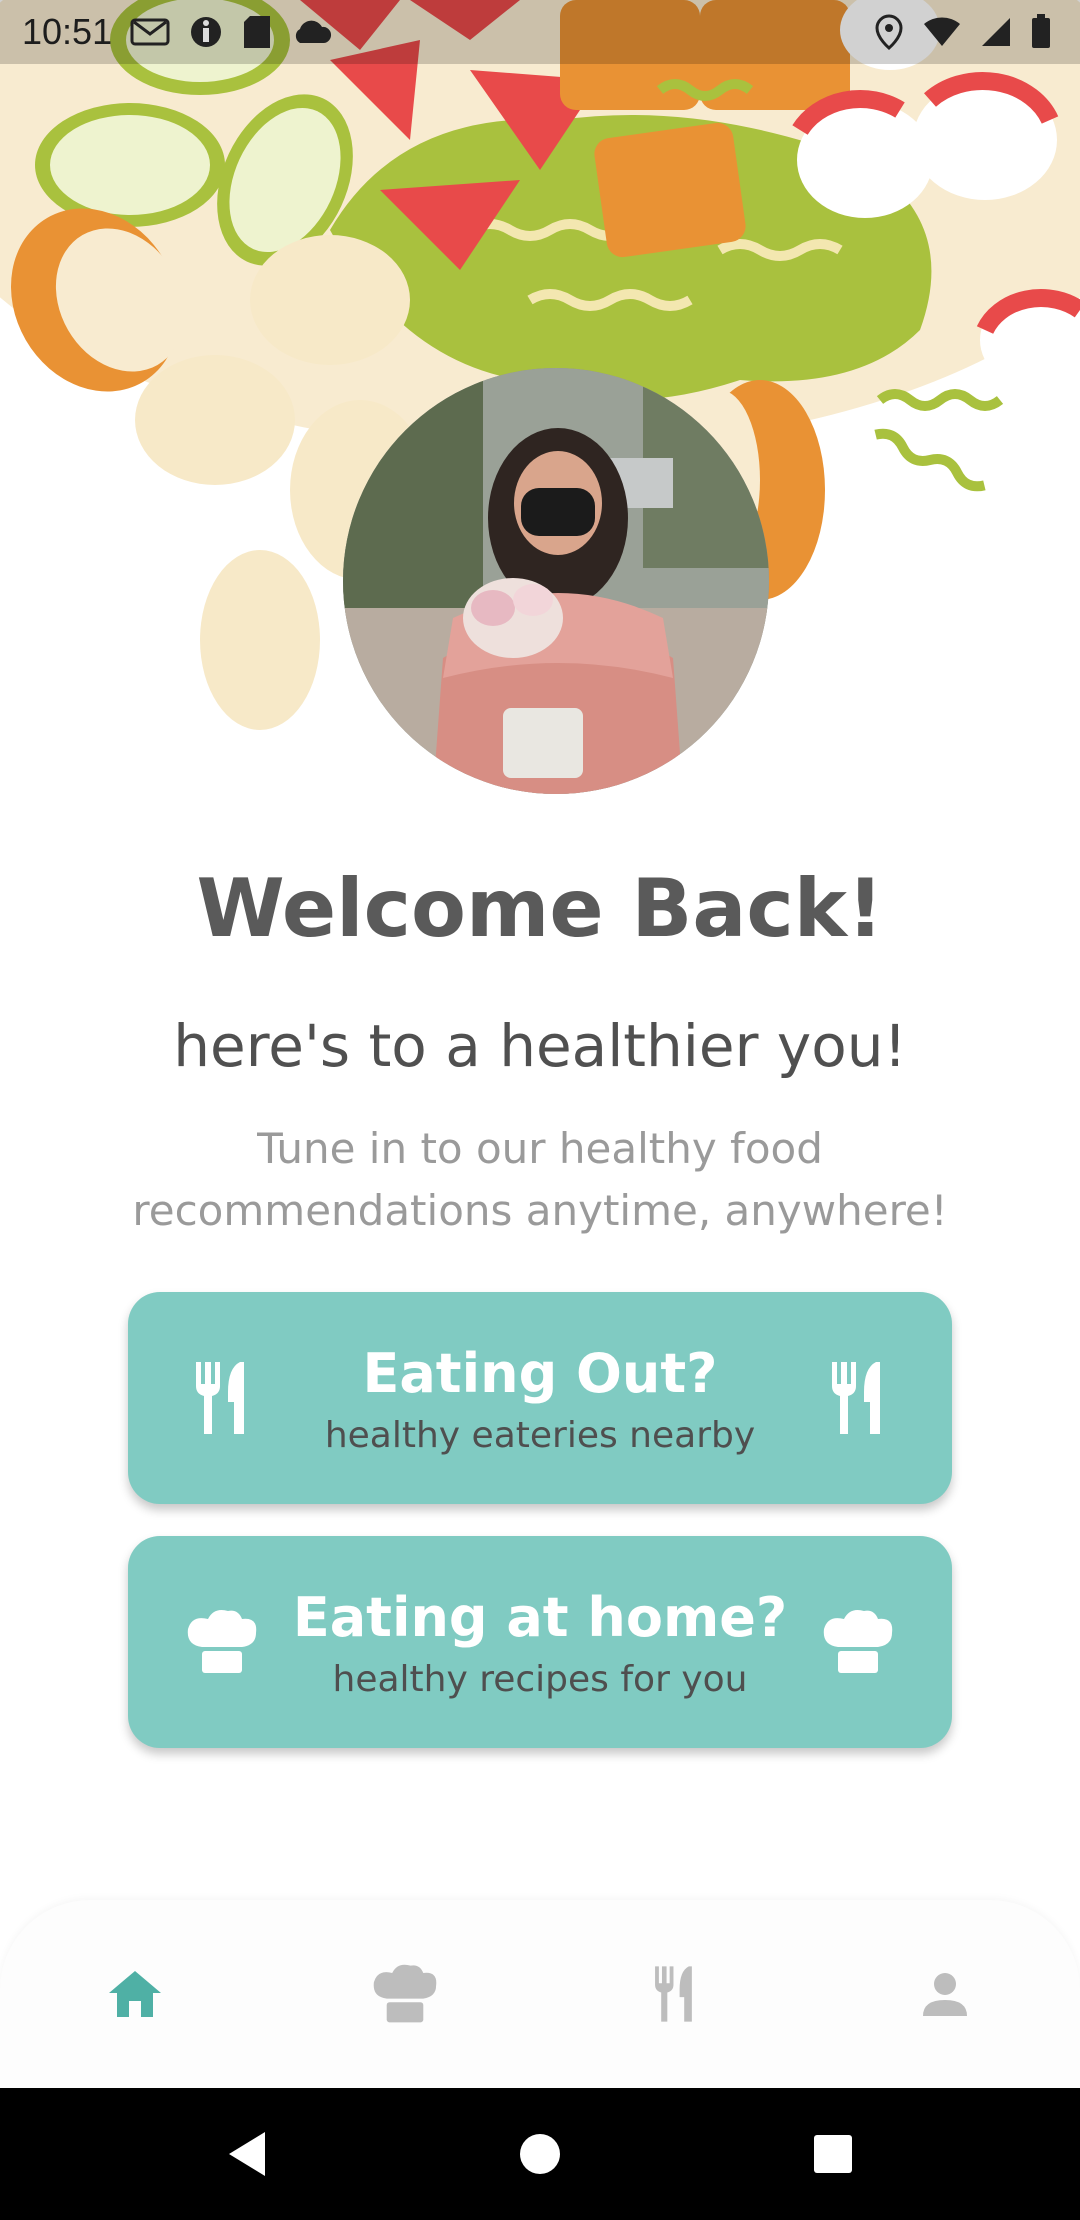 The image size is (1080, 2220). I want to click on eating-out-button: Eating Out? healthy eateries nearby, so click(540, 1398).